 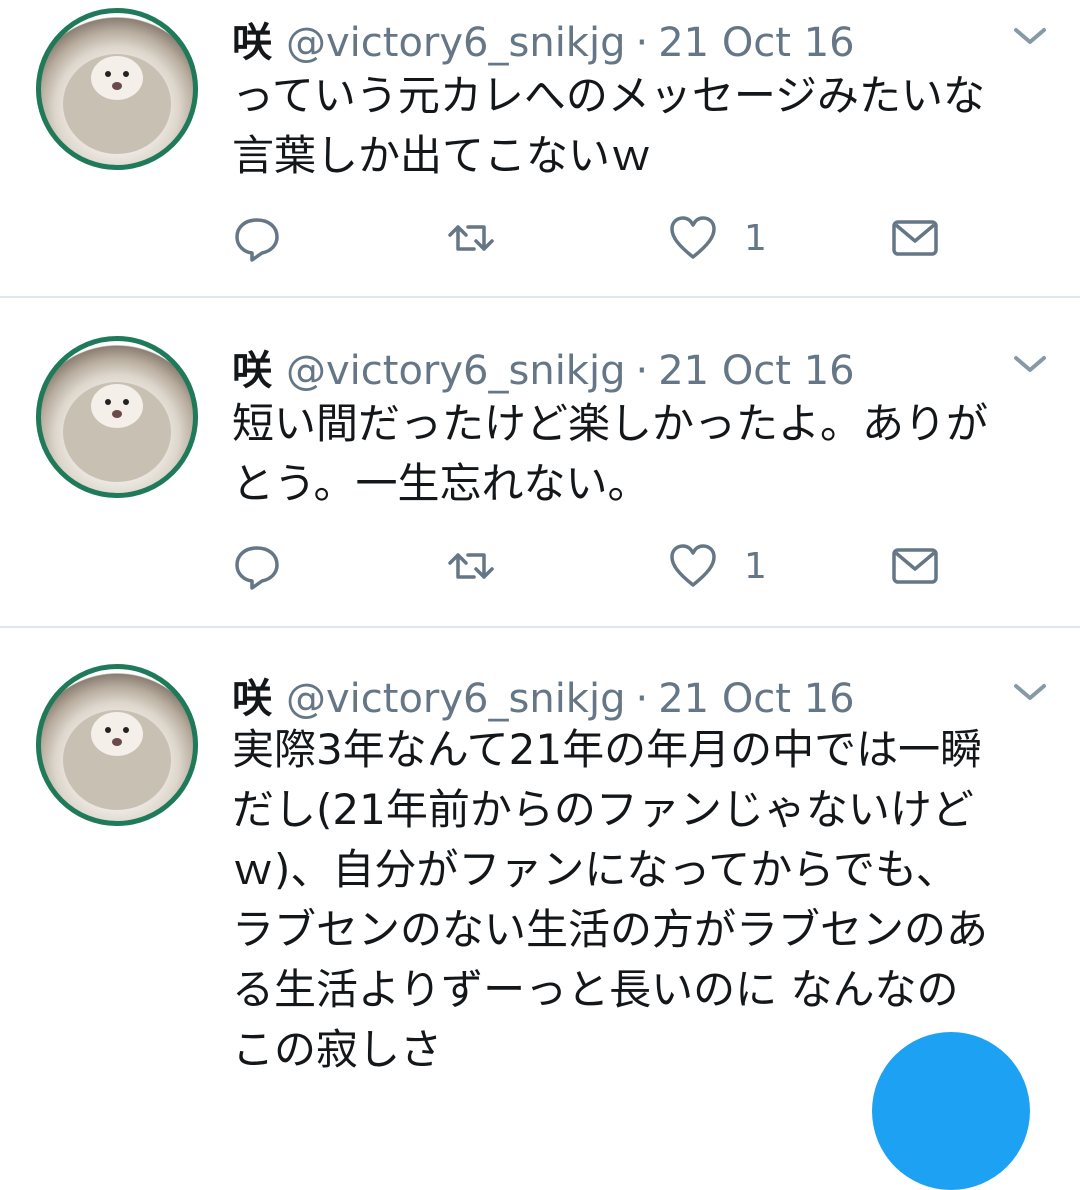 I want to click on tweet-text-line: 短い間だったけど楽しかったよ。ありが, so click(x=610, y=423).